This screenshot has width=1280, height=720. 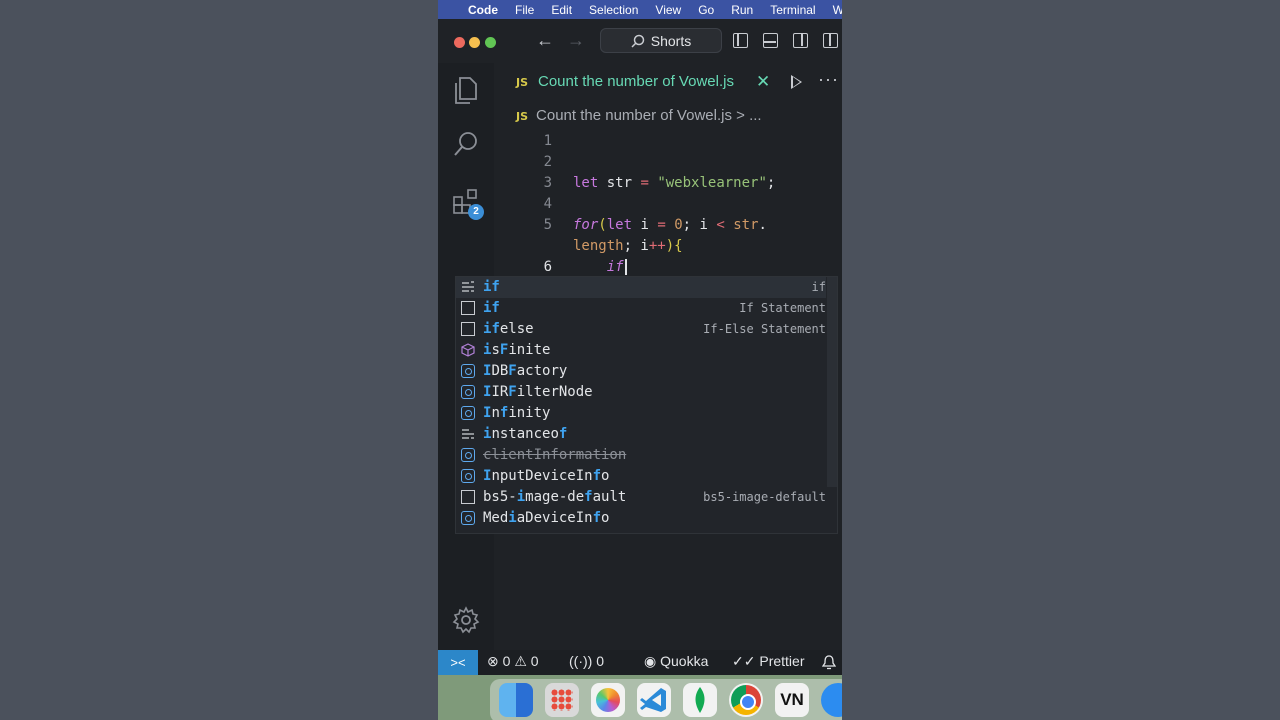 What do you see at coordinates (555, 497) in the screenshot?
I see `suggestion-label: bs5-image-default` at bounding box center [555, 497].